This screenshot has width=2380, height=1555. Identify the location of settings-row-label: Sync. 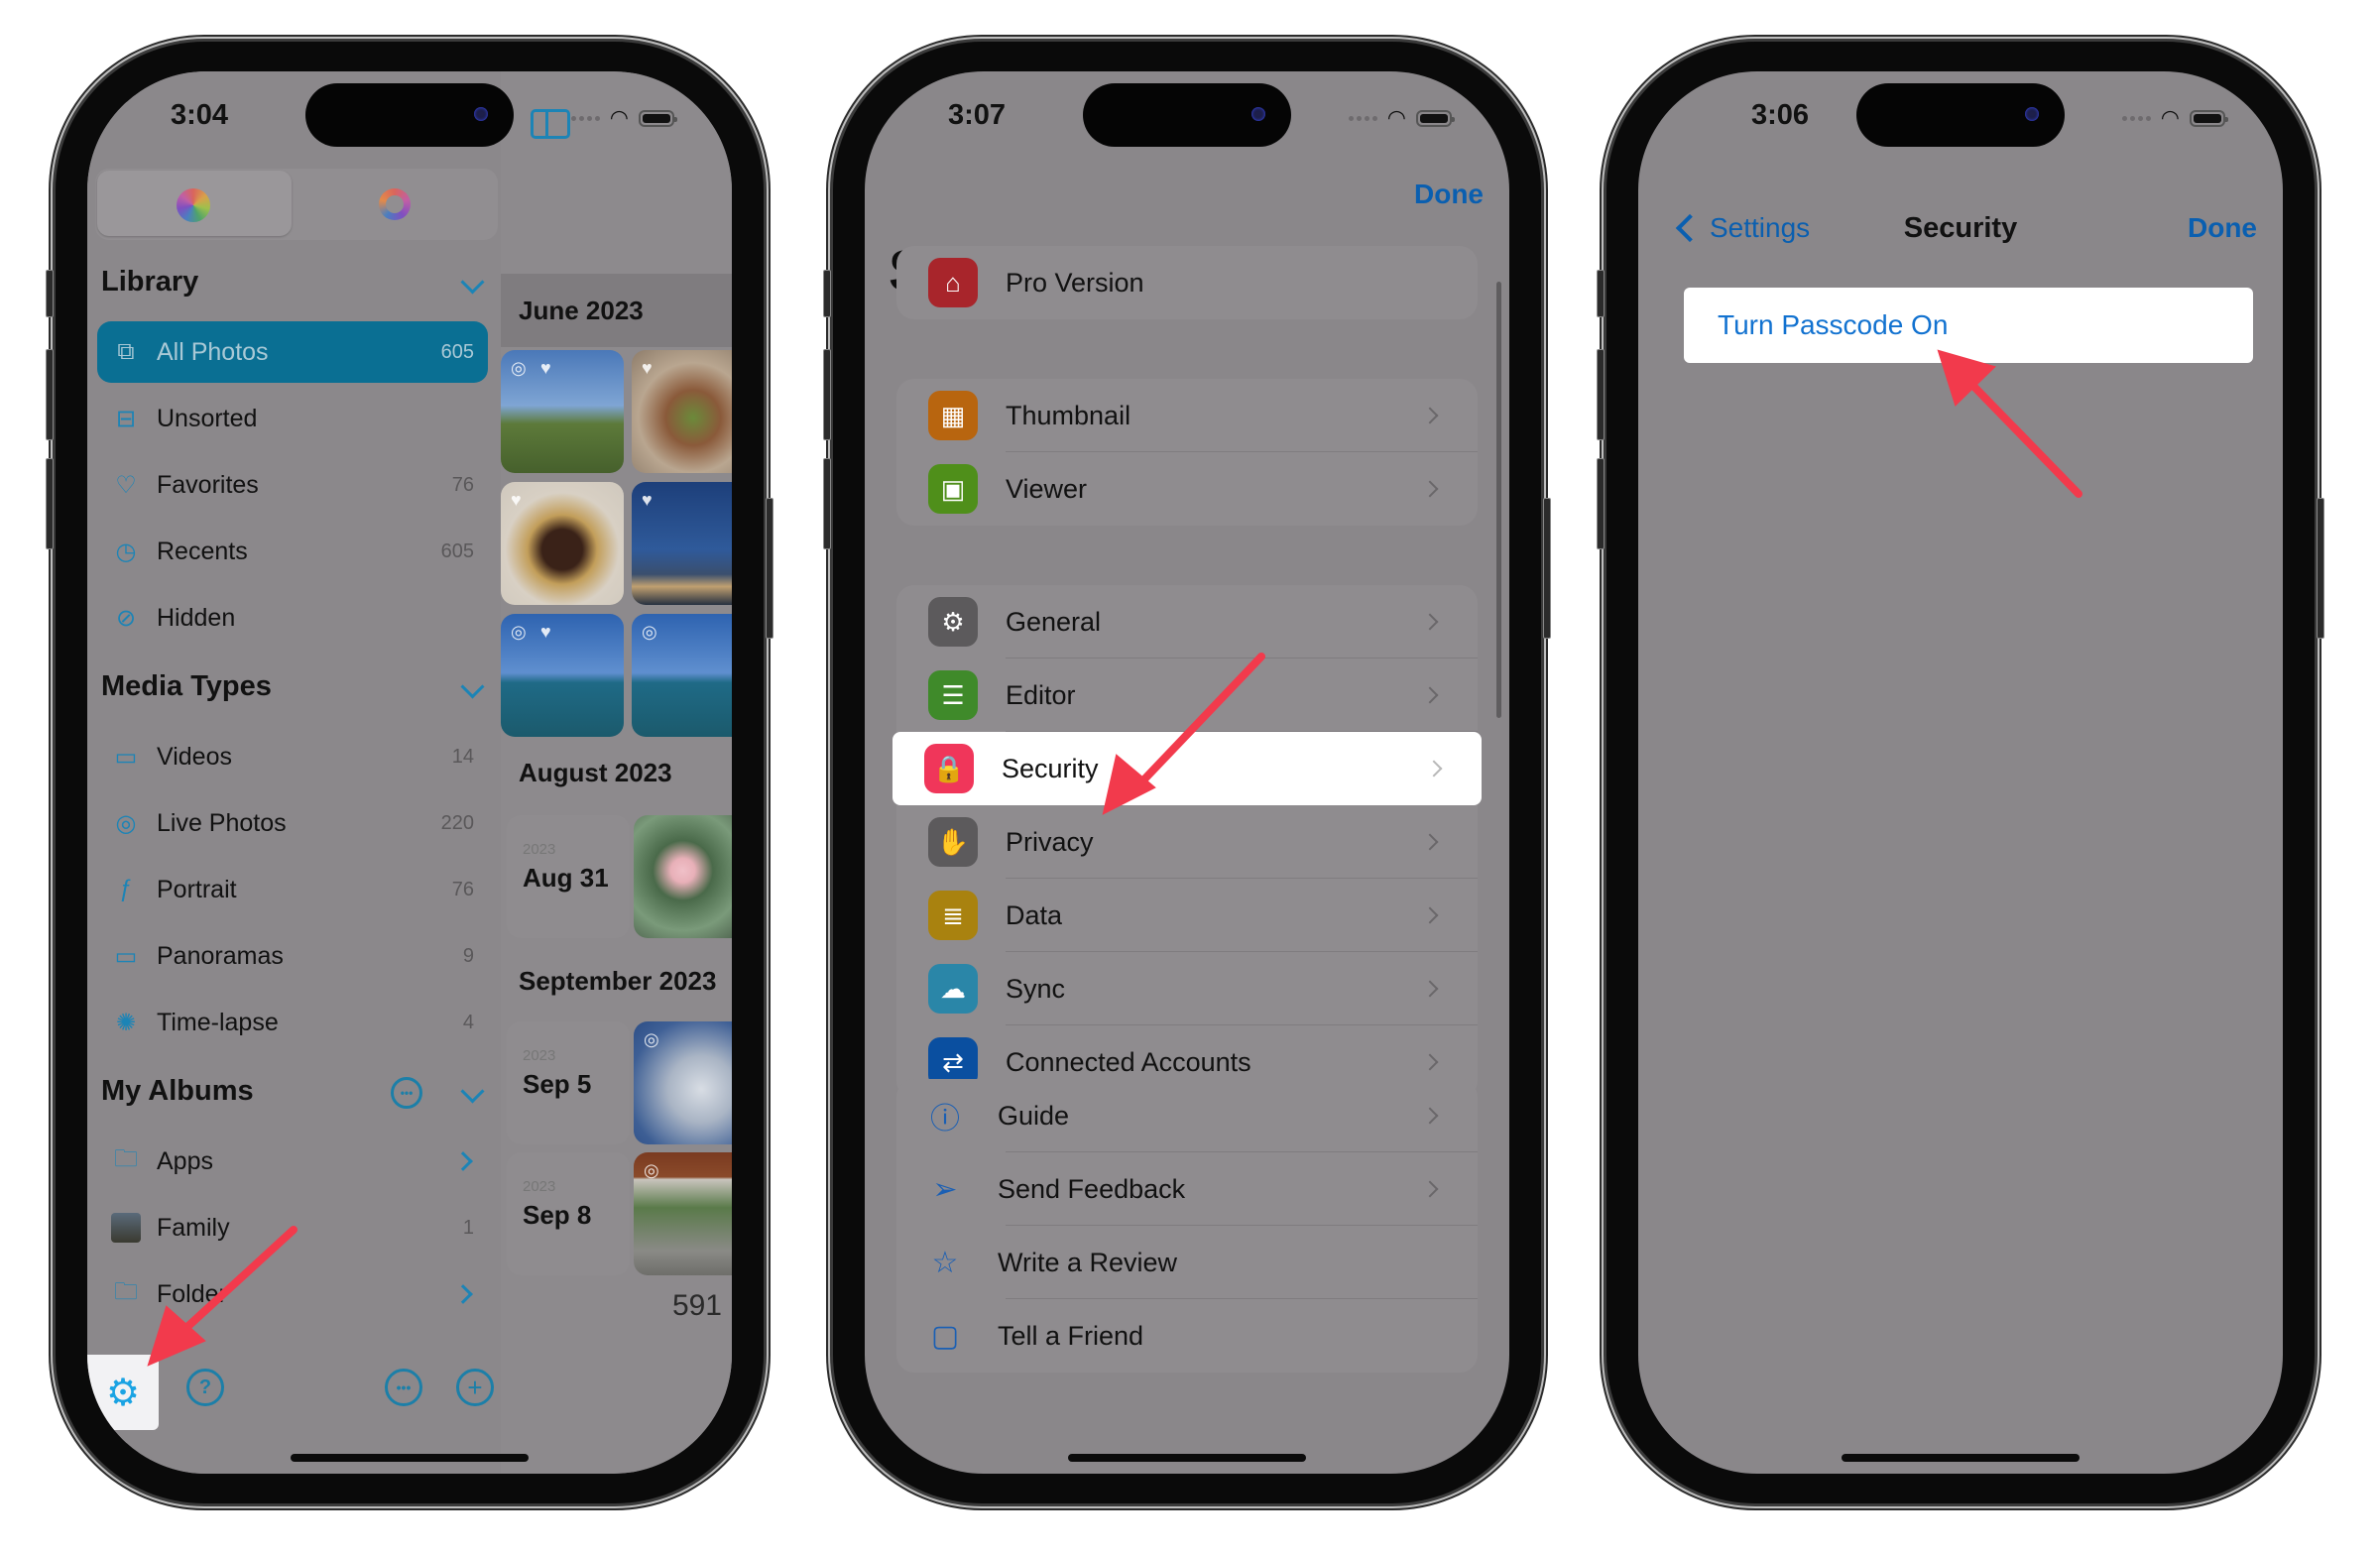
(1036, 988).